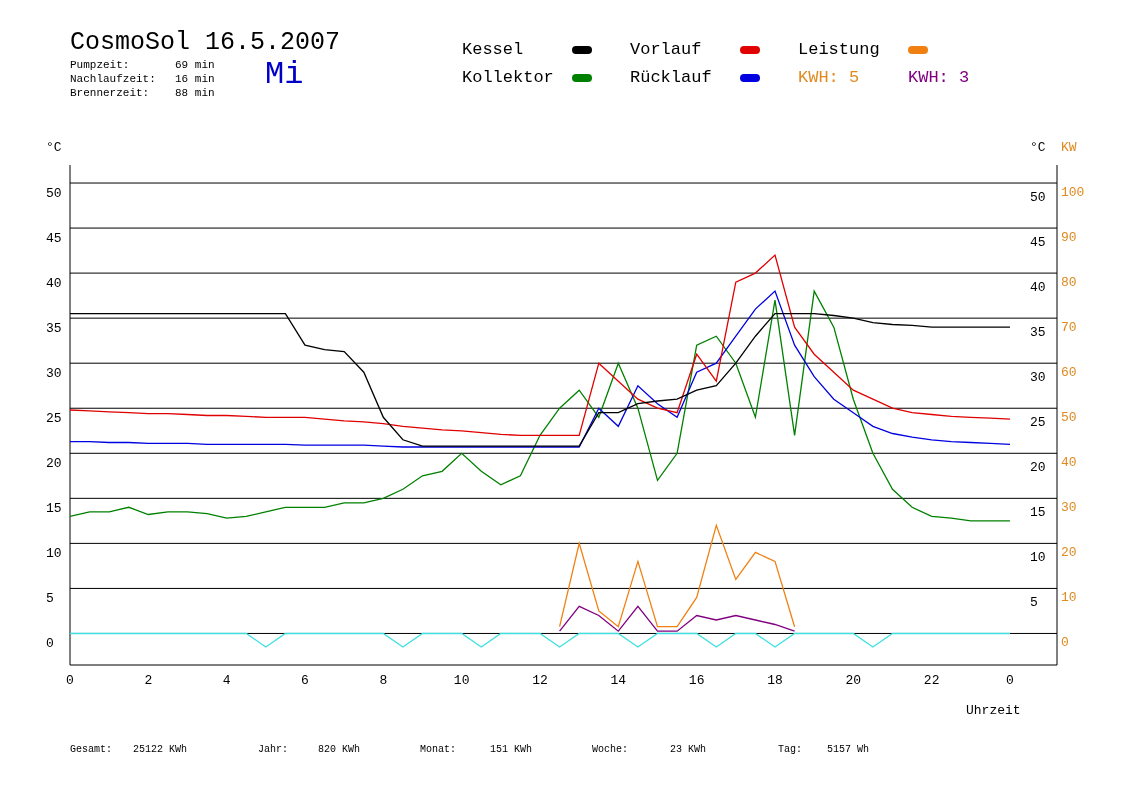  I want to click on stat-label: Pumpzeit:, so click(100, 65).